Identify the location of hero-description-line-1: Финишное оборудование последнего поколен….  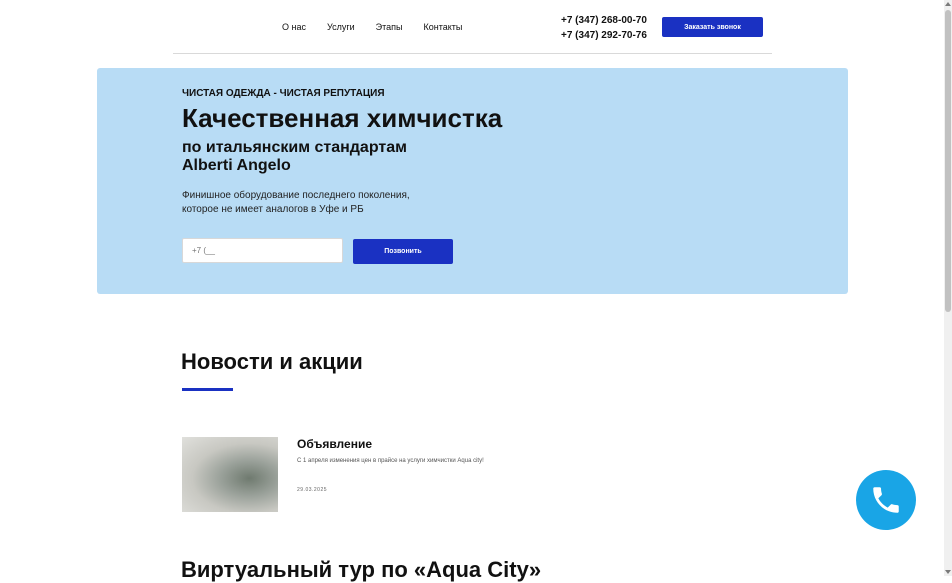
(296, 195).